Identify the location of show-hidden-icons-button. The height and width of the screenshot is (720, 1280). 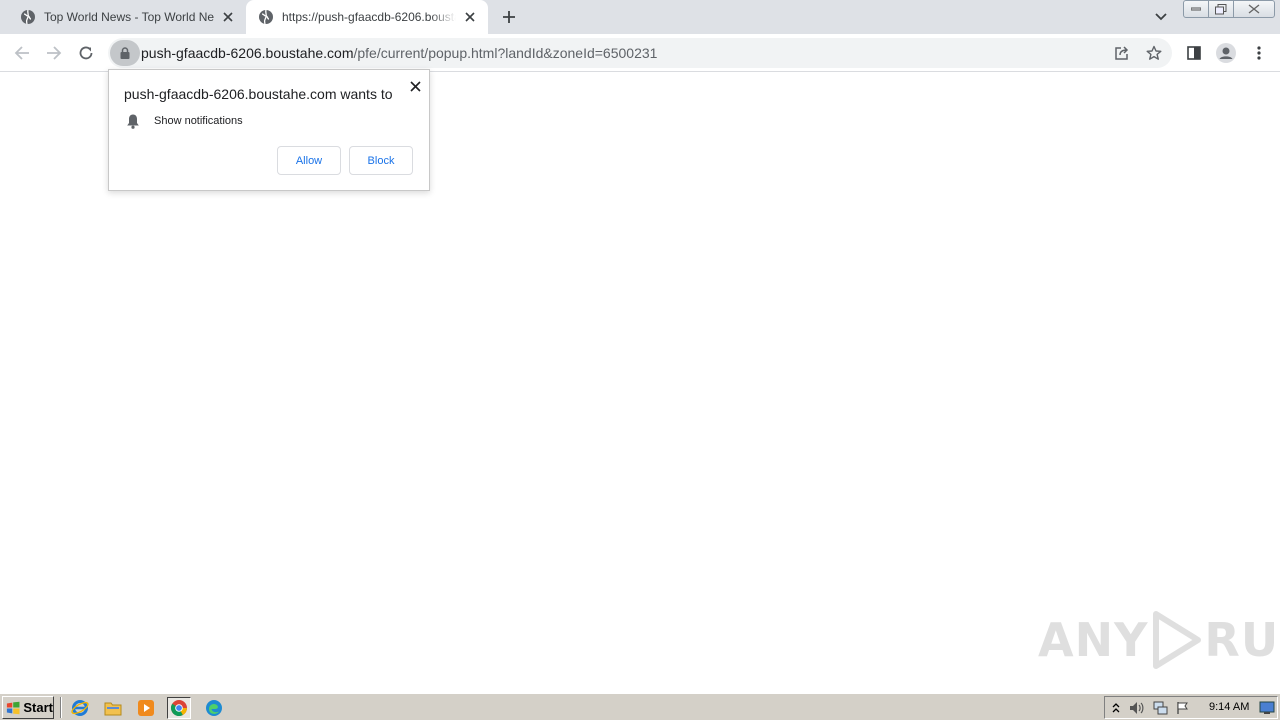
(1116, 708).